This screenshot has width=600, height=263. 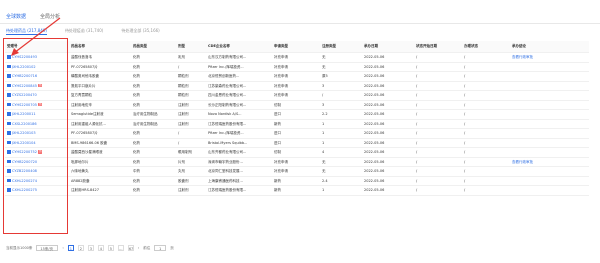 What do you see at coordinates (153, 47) in the screenshot?
I see `header-type: 药品类型` at bounding box center [153, 47].